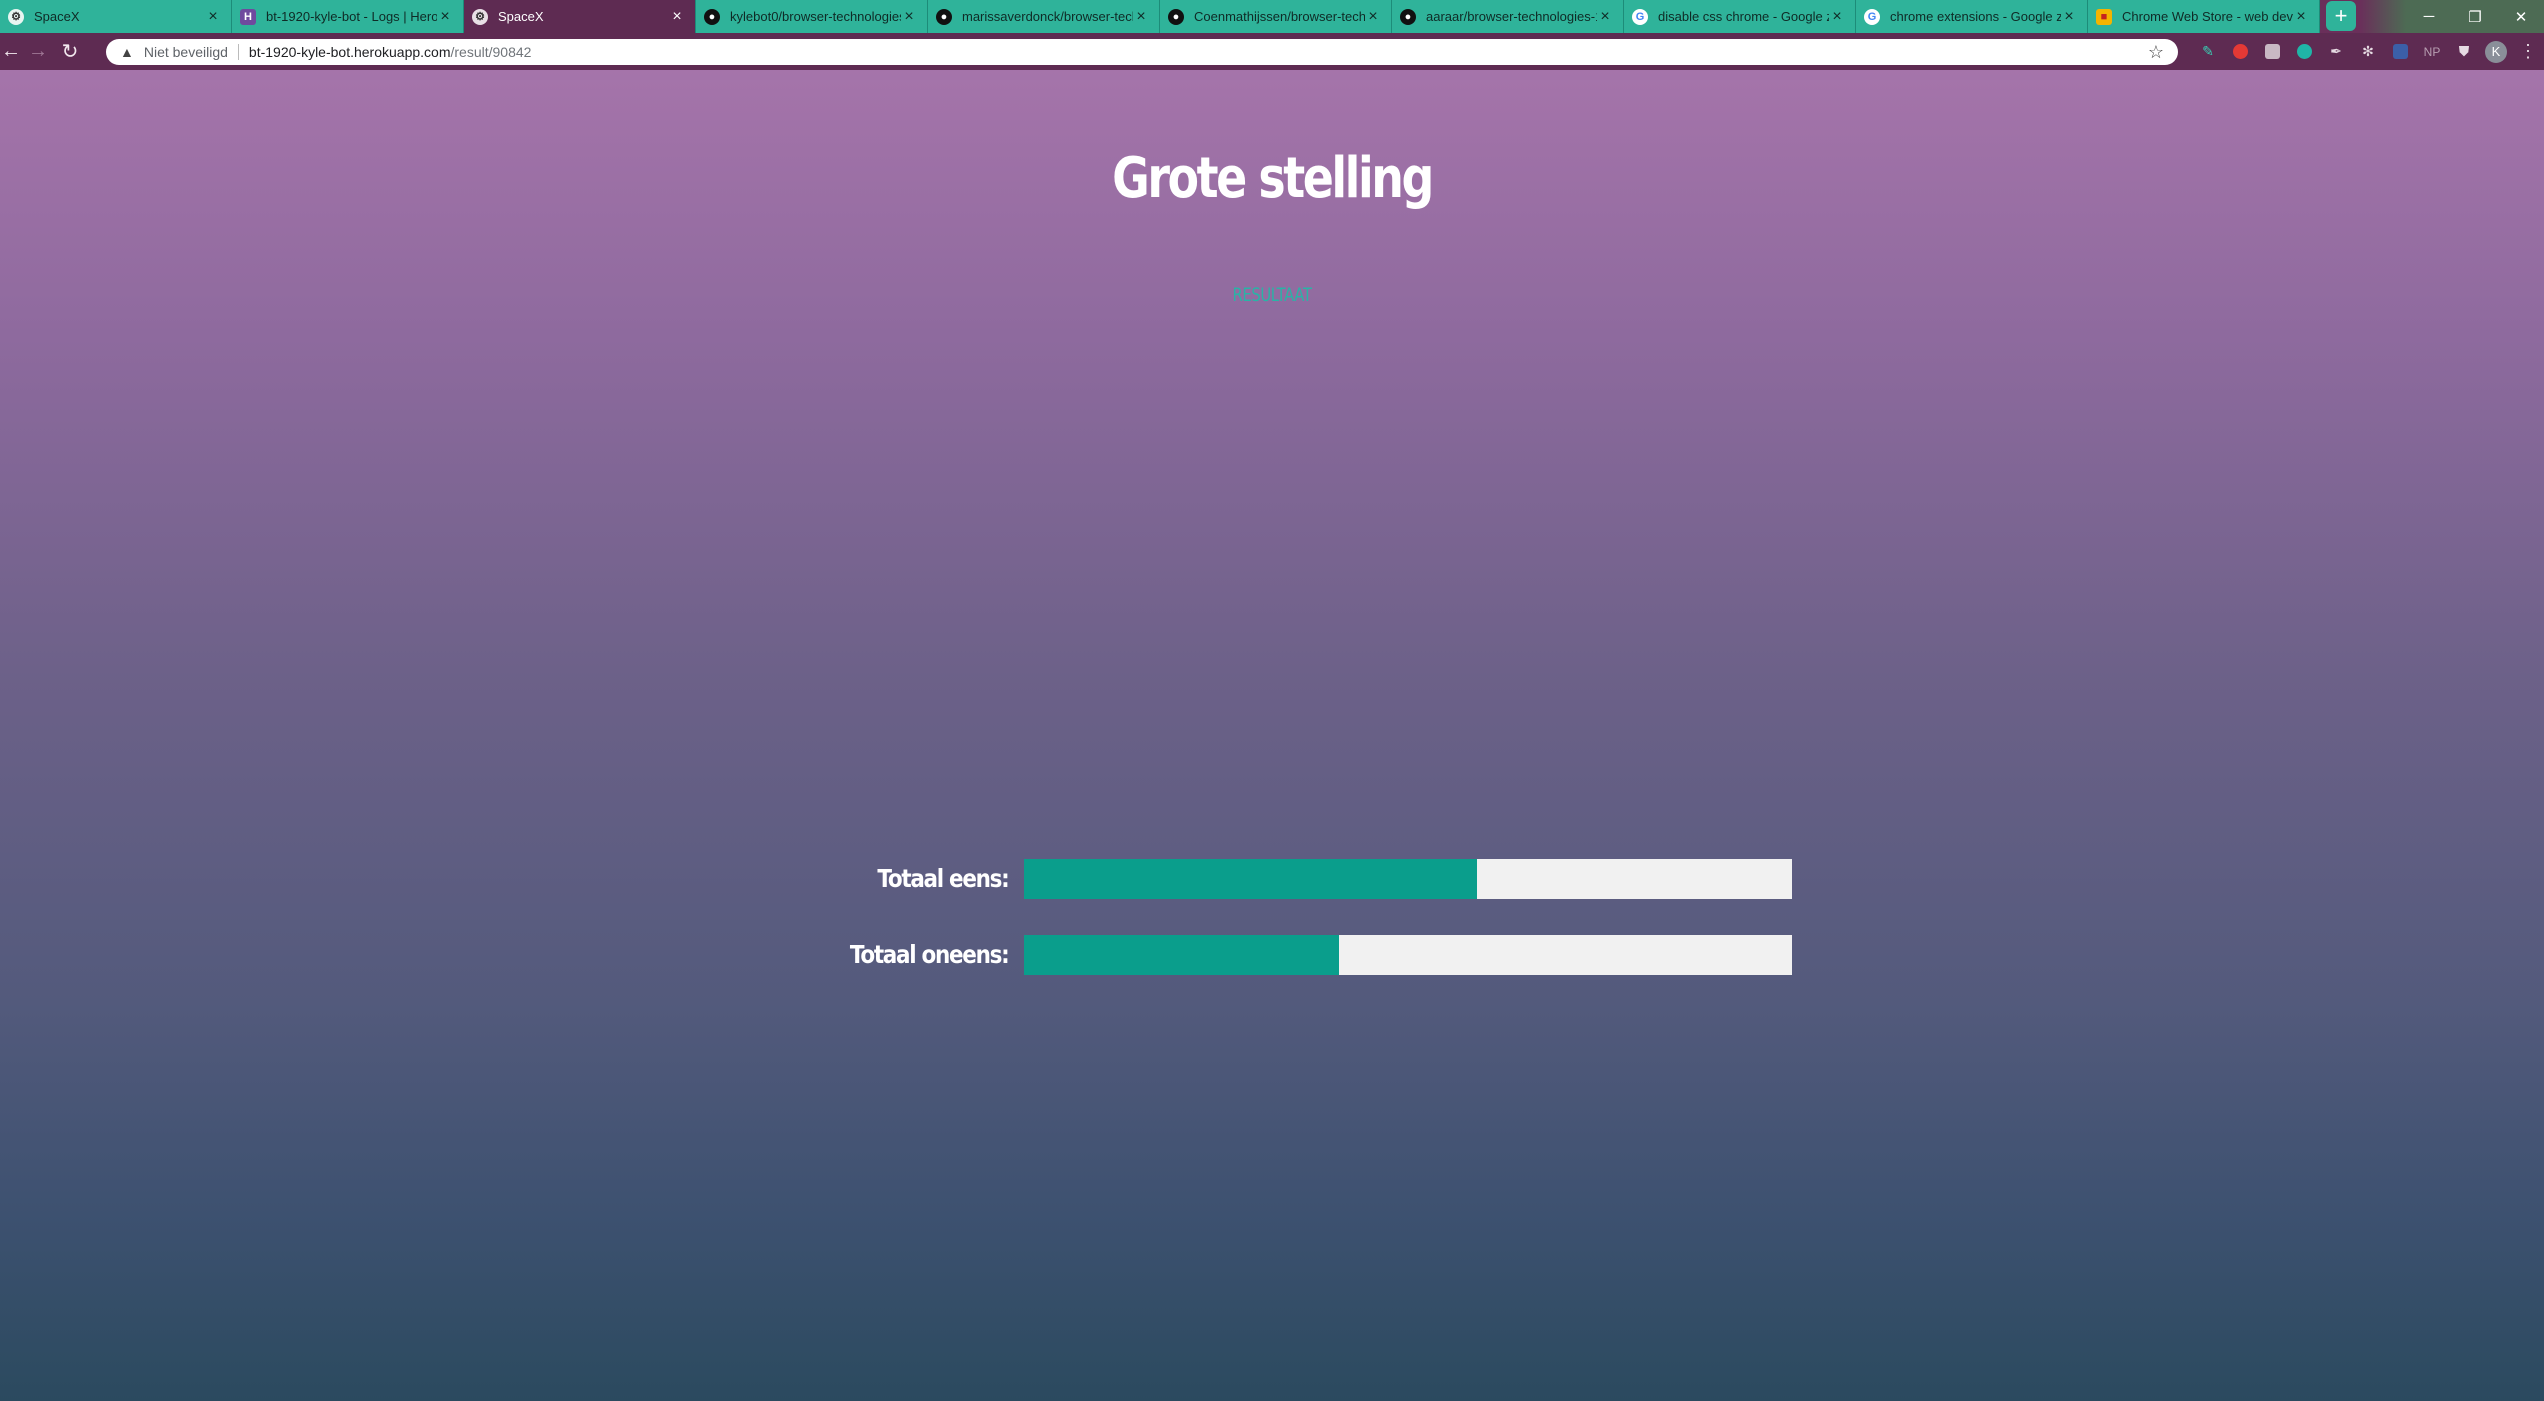  What do you see at coordinates (2464, 52) in the screenshot?
I see `shield-icon: ⛊` at bounding box center [2464, 52].